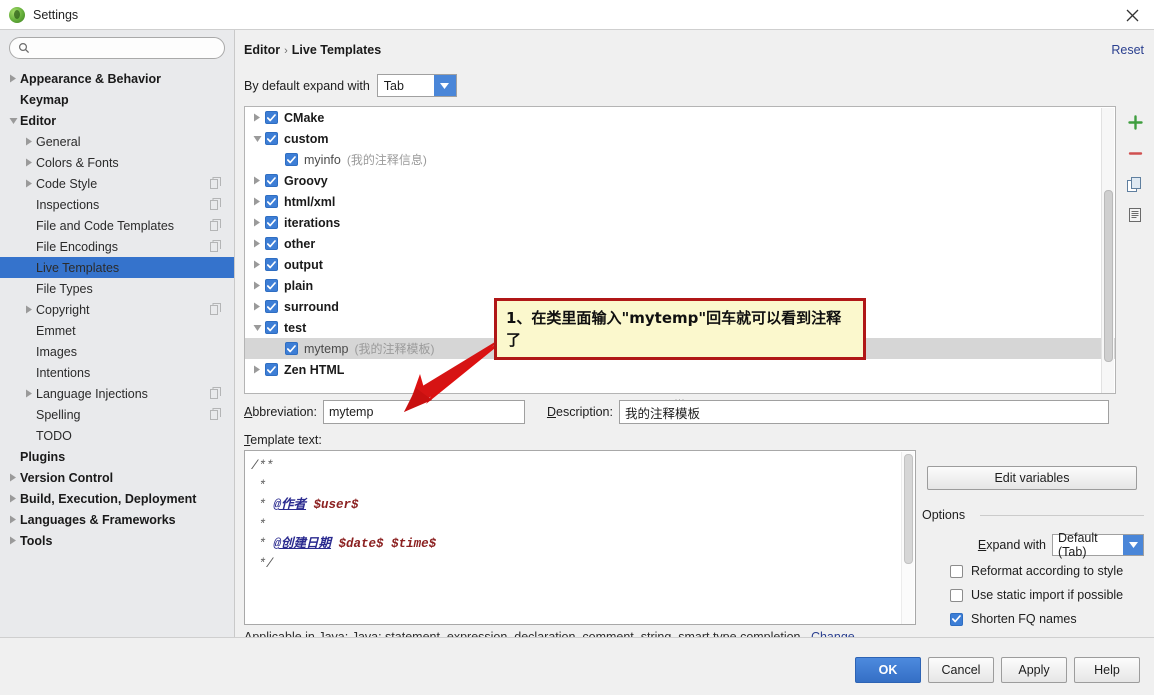 This screenshot has width=1154, height=695. Describe the element at coordinates (117, 288) in the screenshot. I see `sidebar-item-file-types: File Types` at that location.